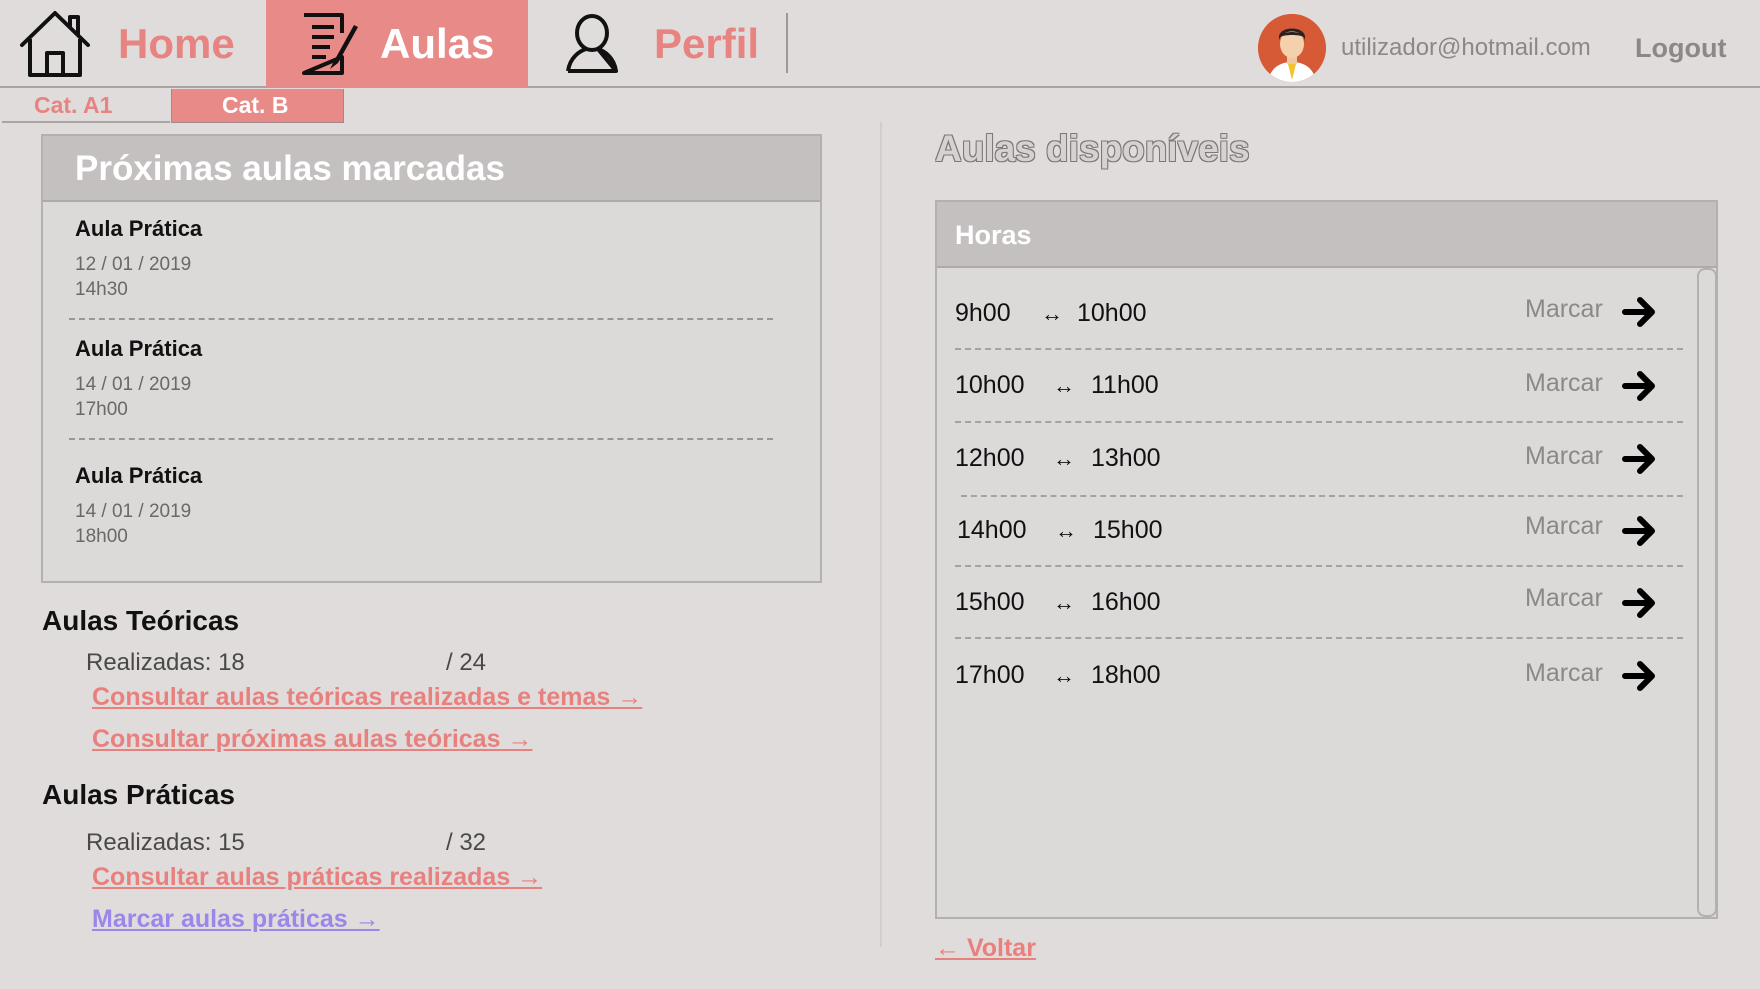 The width and height of the screenshot is (1760, 989). What do you see at coordinates (990, 675) in the screenshot?
I see `slot-start: 17h00` at bounding box center [990, 675].